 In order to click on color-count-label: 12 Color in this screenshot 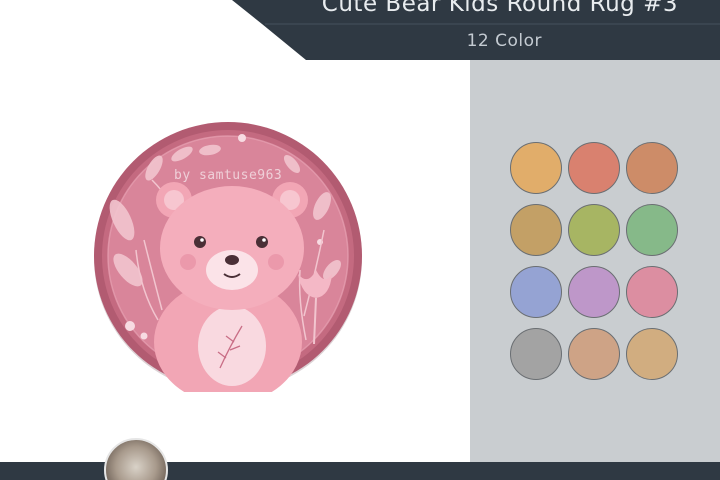, I will do `click(504, 41)`.